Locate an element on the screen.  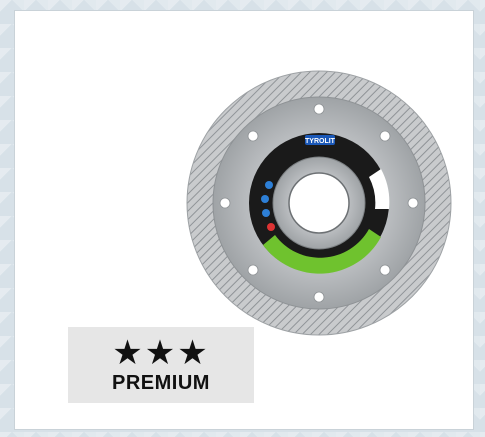
rating-stars-icon: ★★★ is located at coordinates (161, 352).